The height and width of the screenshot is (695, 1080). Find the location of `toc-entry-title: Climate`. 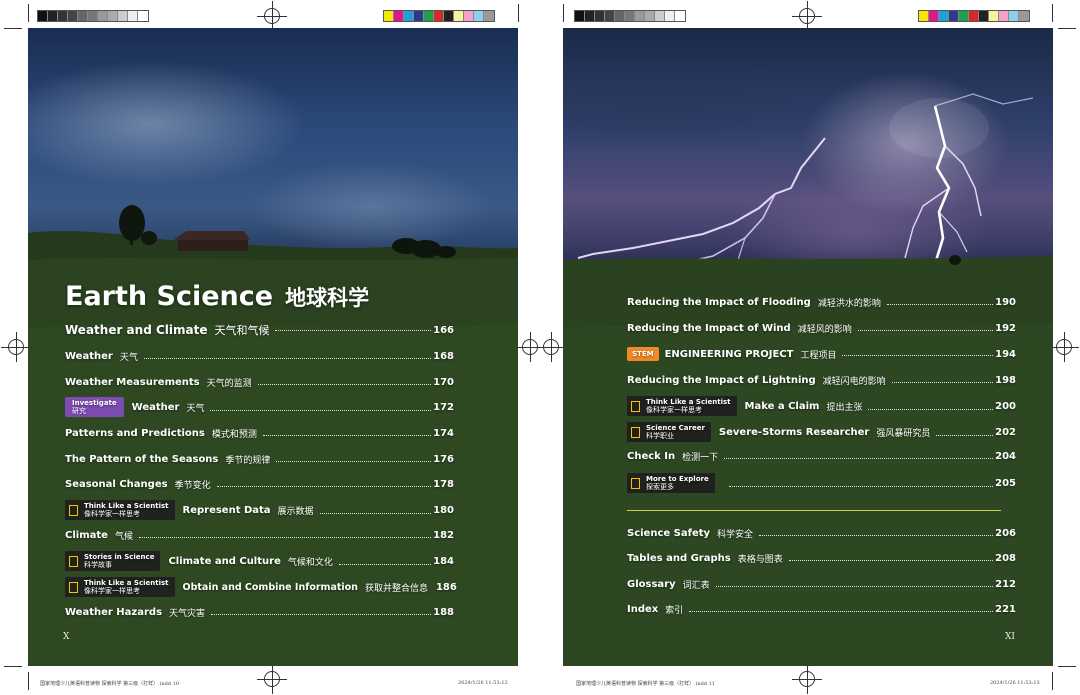

toc-entry-title: Climate is located at coordinates (86, 535).